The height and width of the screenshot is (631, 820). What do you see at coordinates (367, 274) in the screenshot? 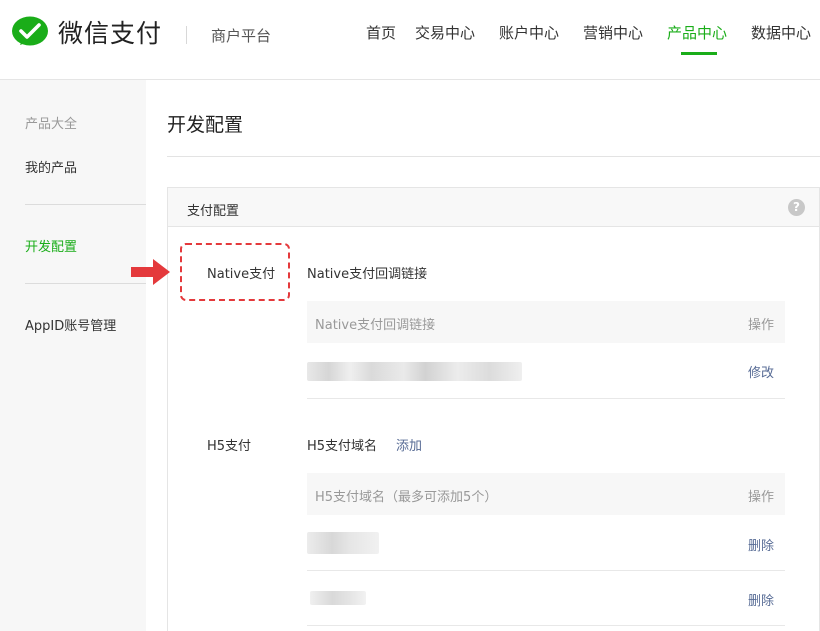
I see `native-callback-title: Native支付回调链接` at bounding box center [367, 274].